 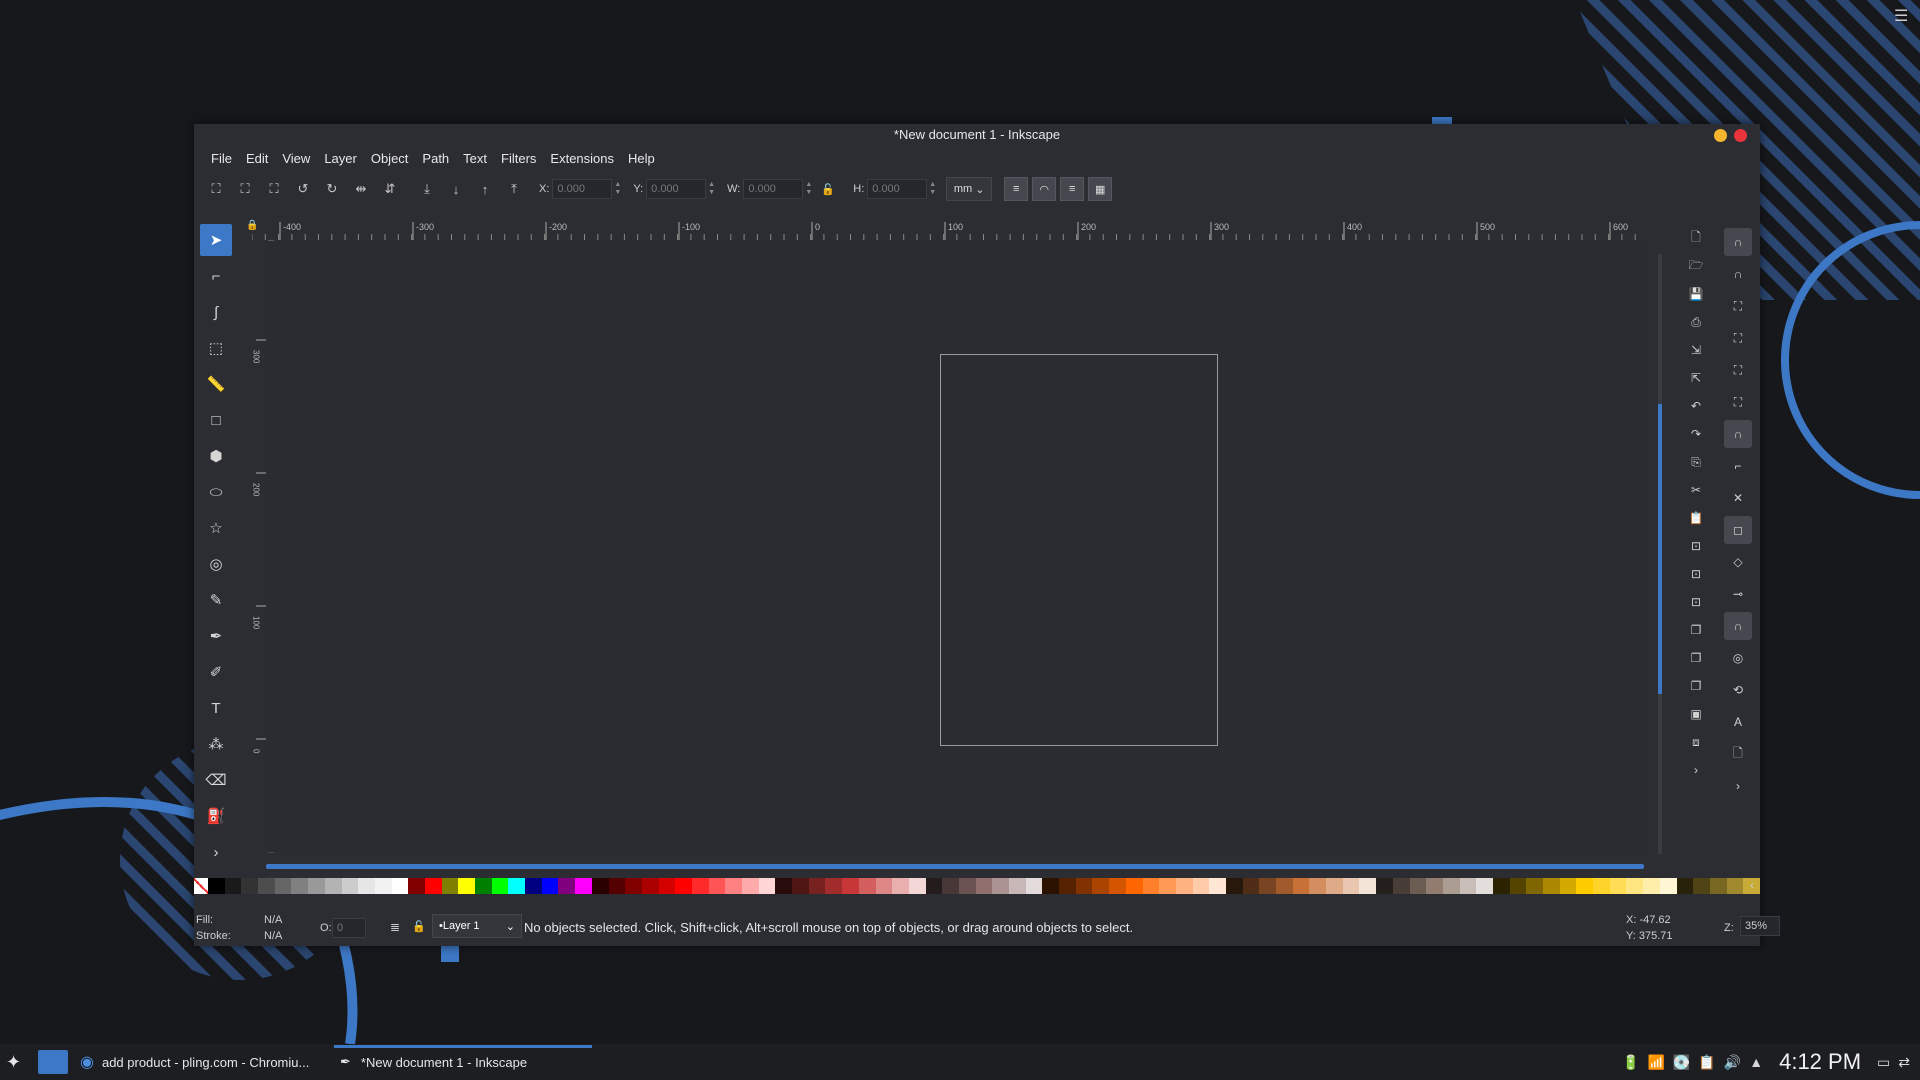 What do you see at coordinates (1738, 594) in the screenshot?
I see `snap-midpoints-icon: ⊸` at bounding box center [1738, 594].